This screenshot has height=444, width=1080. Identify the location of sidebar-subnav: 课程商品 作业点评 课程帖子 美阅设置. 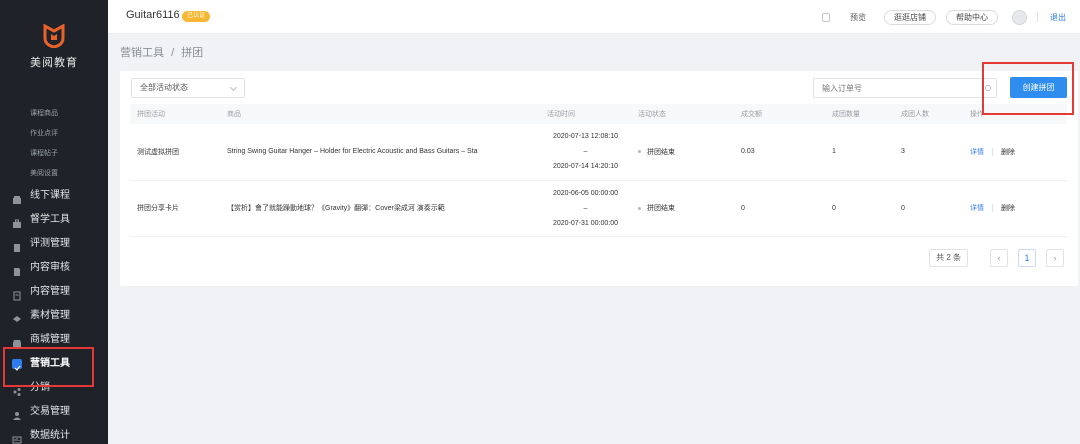
(54, 144).